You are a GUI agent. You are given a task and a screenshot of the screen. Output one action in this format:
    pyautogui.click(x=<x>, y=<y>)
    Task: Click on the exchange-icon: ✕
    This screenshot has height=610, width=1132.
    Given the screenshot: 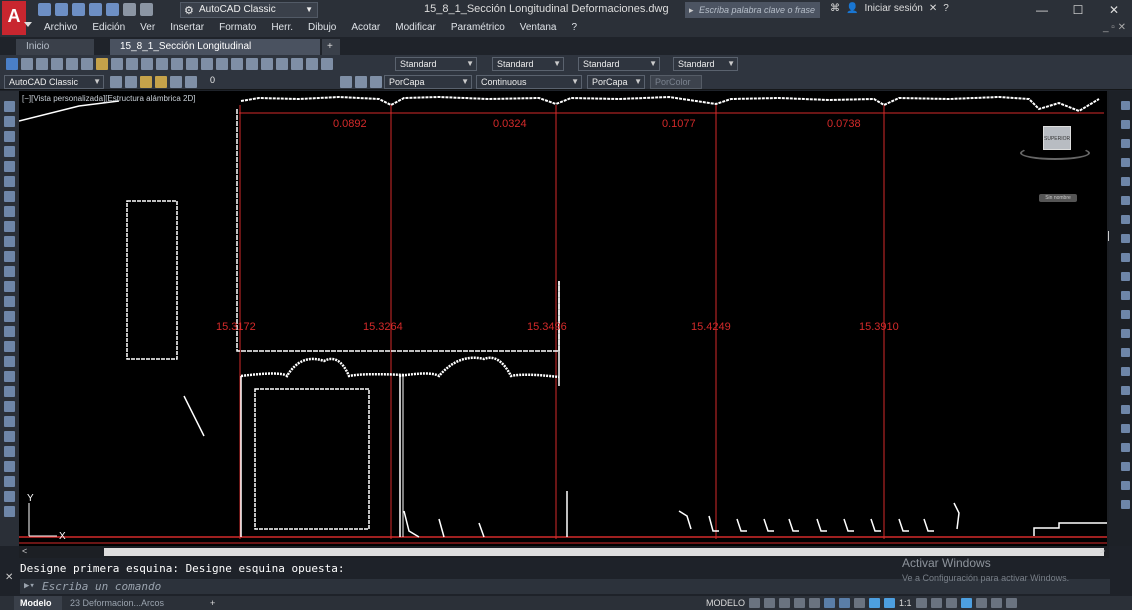 What is the action you would take?
    pyautogui.click(x=933, y=8)
    